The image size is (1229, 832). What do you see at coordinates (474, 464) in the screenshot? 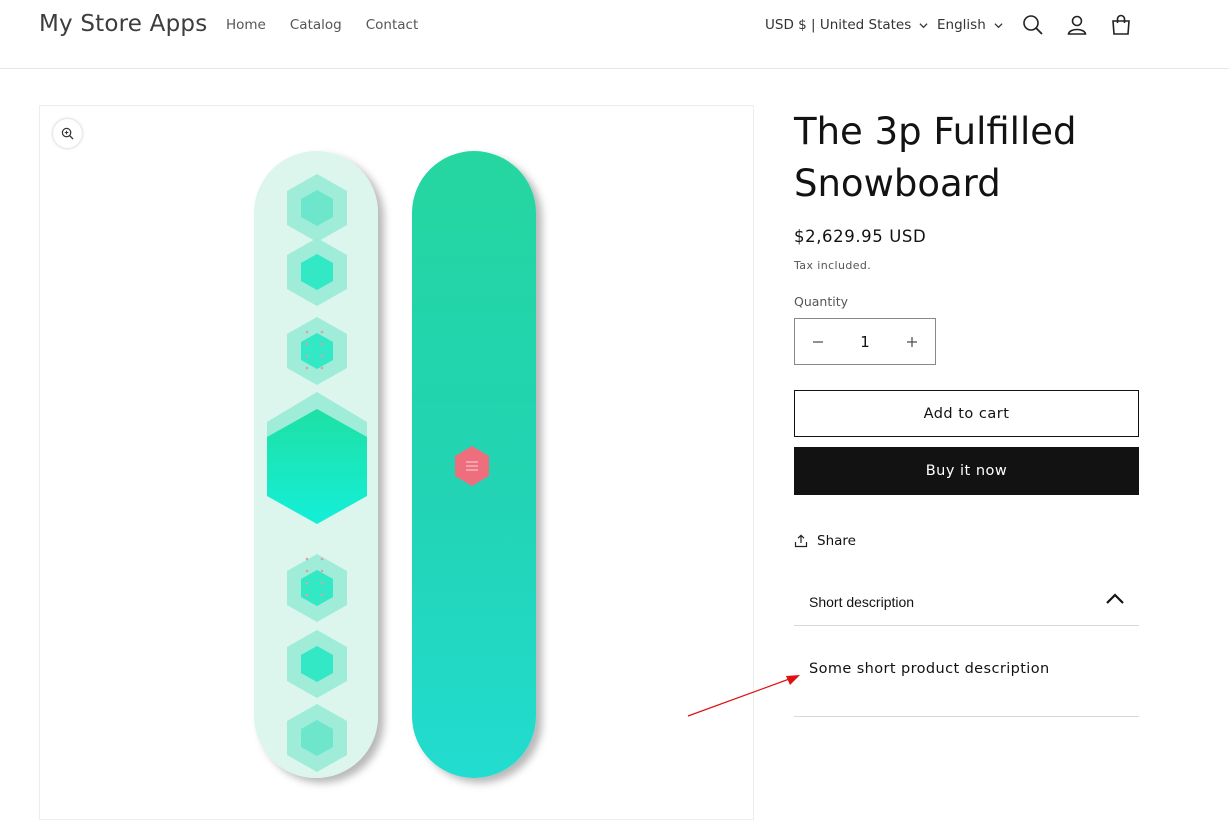
I see `snowboard-base` at bounding box center [474, 464].